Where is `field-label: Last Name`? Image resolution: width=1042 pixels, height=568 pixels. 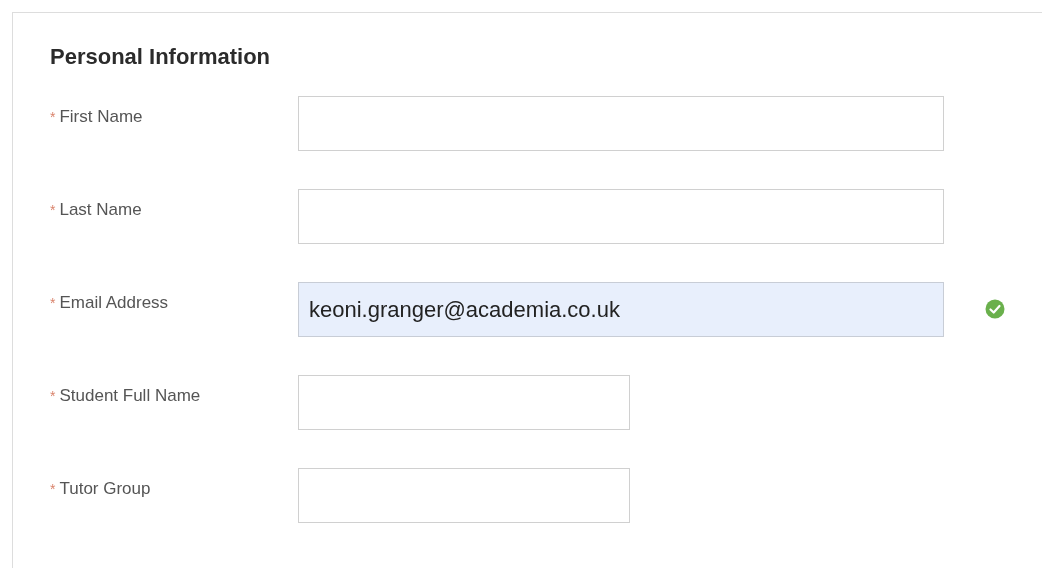
field-label: Last Name is located at coordinates (100, 210).